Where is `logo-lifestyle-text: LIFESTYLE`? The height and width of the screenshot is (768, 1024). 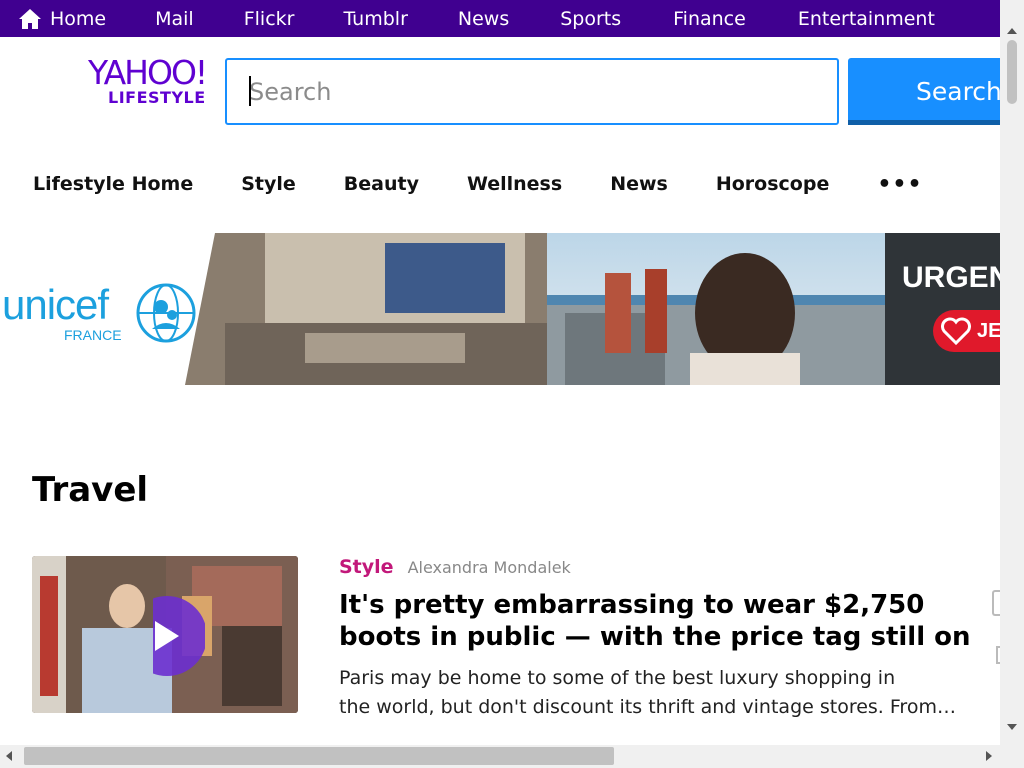 logo-lifestyle-text: LIFESTYLE is located at coordinates (157, 97).